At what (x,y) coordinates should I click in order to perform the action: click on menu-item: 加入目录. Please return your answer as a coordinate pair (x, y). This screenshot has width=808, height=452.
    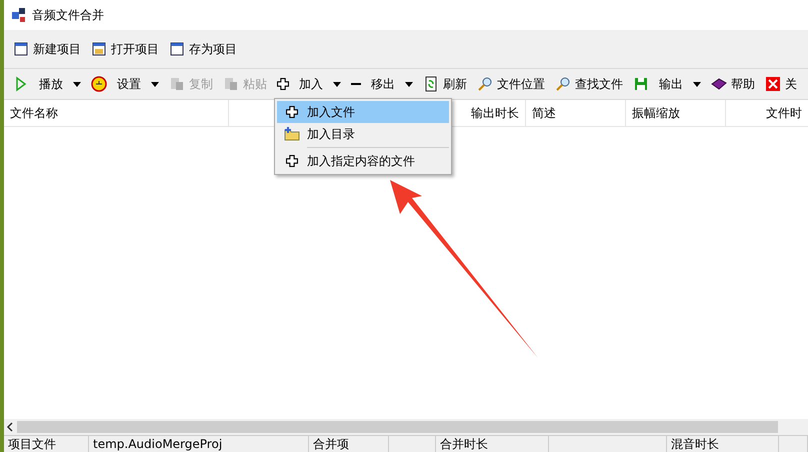
    Looking at the image, I should click on (363, 134).